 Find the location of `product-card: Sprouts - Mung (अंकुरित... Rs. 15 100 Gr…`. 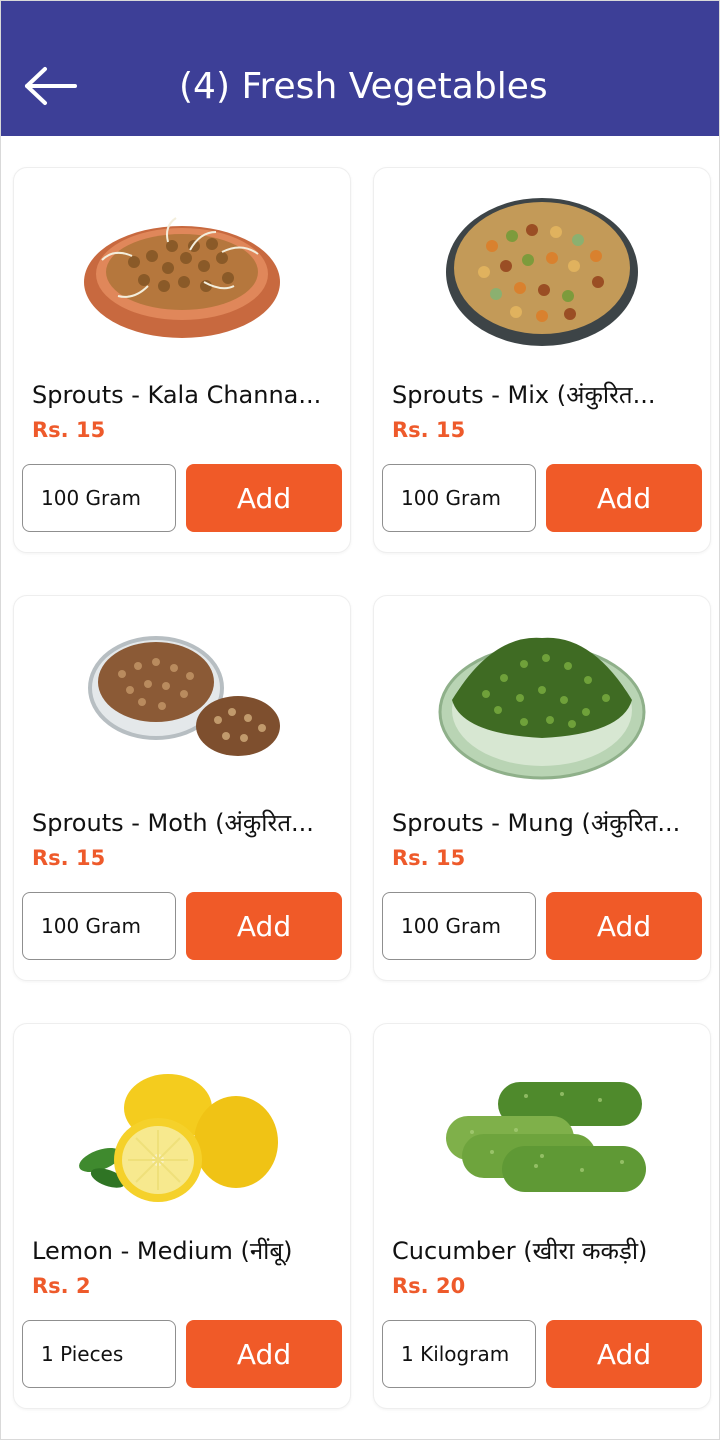

product-card: Sprouts - Mung (अंकुरित... Rs. 15 100 Gr… is located at coordinates (542, 788).